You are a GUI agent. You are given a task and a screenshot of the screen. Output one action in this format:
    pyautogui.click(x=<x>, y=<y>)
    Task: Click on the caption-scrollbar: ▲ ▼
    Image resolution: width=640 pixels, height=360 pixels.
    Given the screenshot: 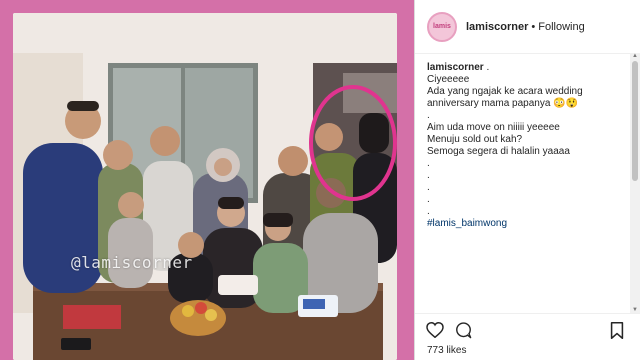 What is the action you would take?
    pyautogui.click(x=635, y=183)
    